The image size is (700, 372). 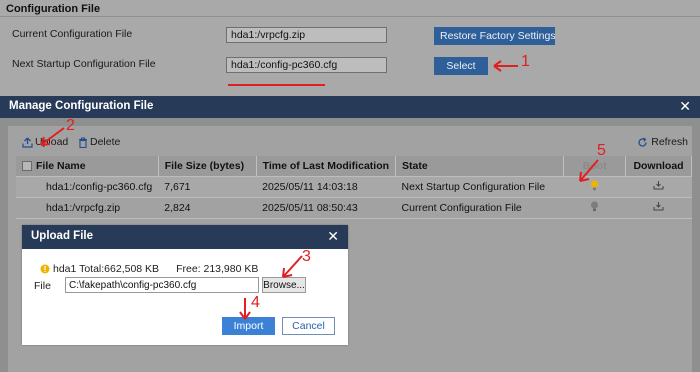 I want to click on modified-time-cell: 2025/05/11 14:03:18, so click(x=326, y=187).